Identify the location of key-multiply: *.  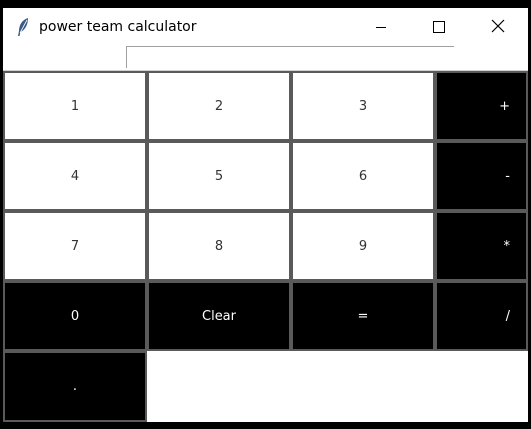
(481, 246).